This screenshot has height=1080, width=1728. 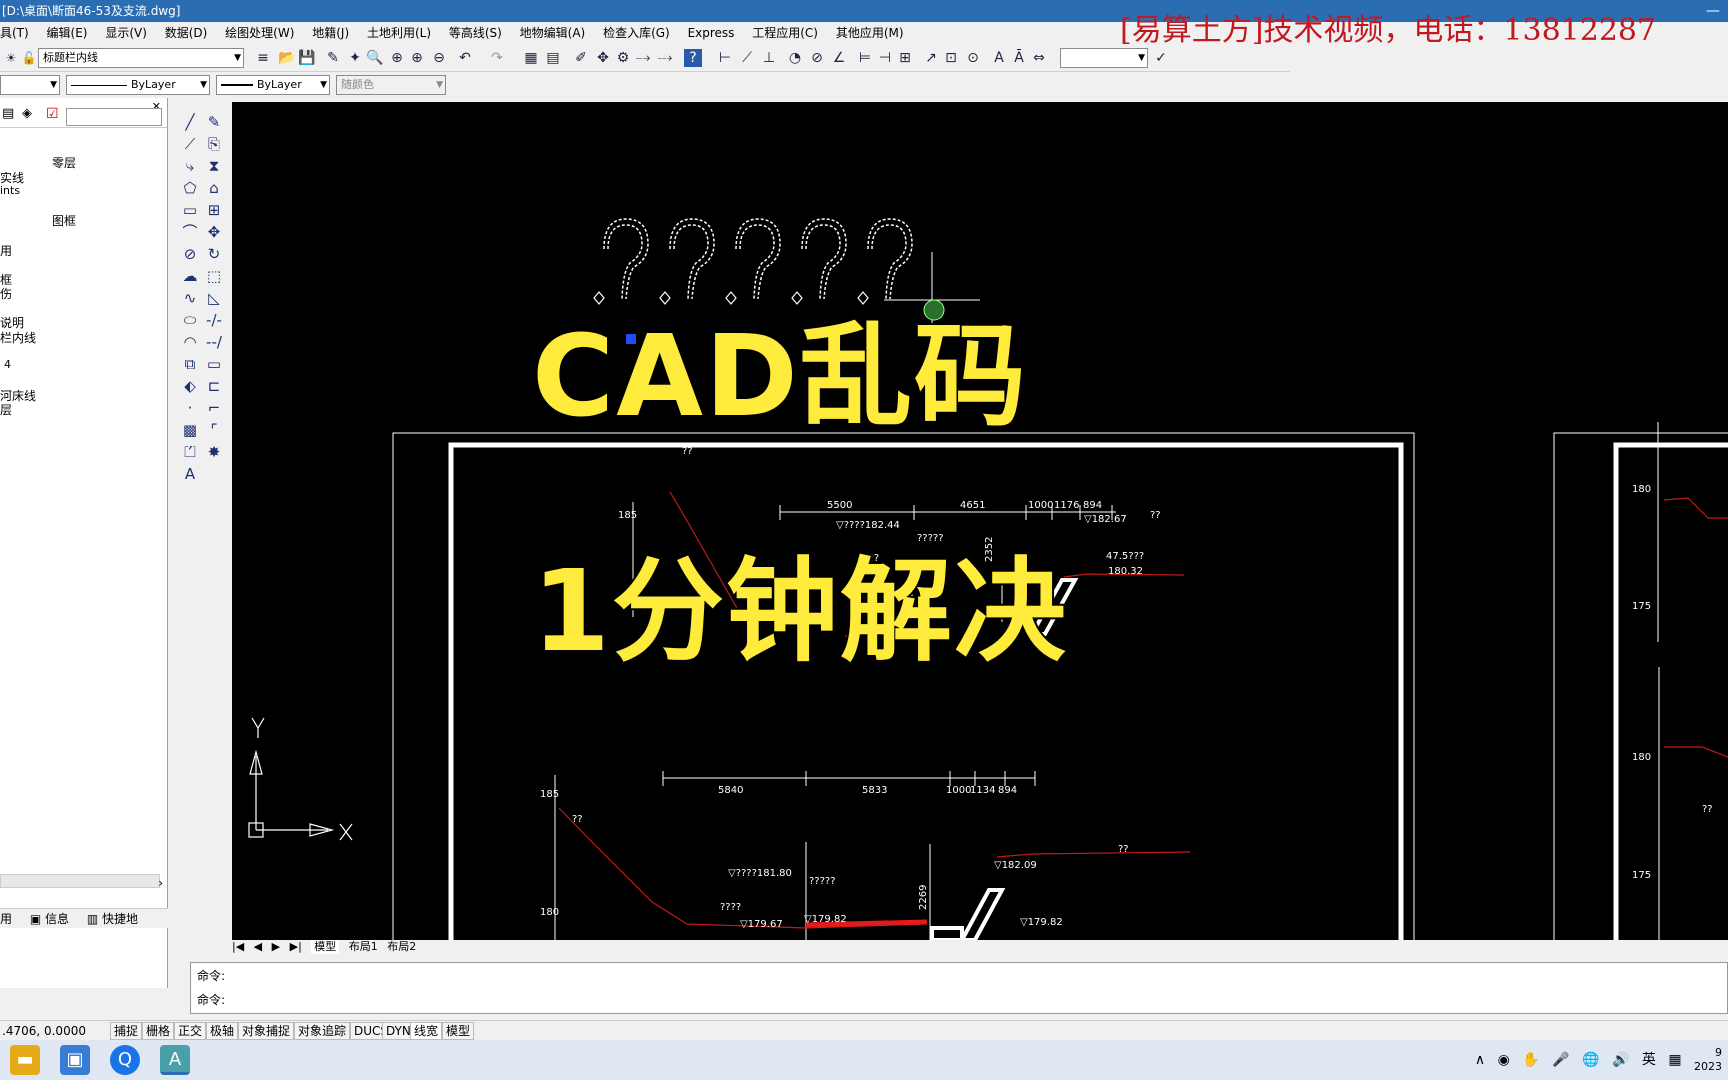 What do you see at coordinates (865, 58) in the screenshot?
I see `quick-dimension-icon: ⊨` at bounding box center [865, 58].